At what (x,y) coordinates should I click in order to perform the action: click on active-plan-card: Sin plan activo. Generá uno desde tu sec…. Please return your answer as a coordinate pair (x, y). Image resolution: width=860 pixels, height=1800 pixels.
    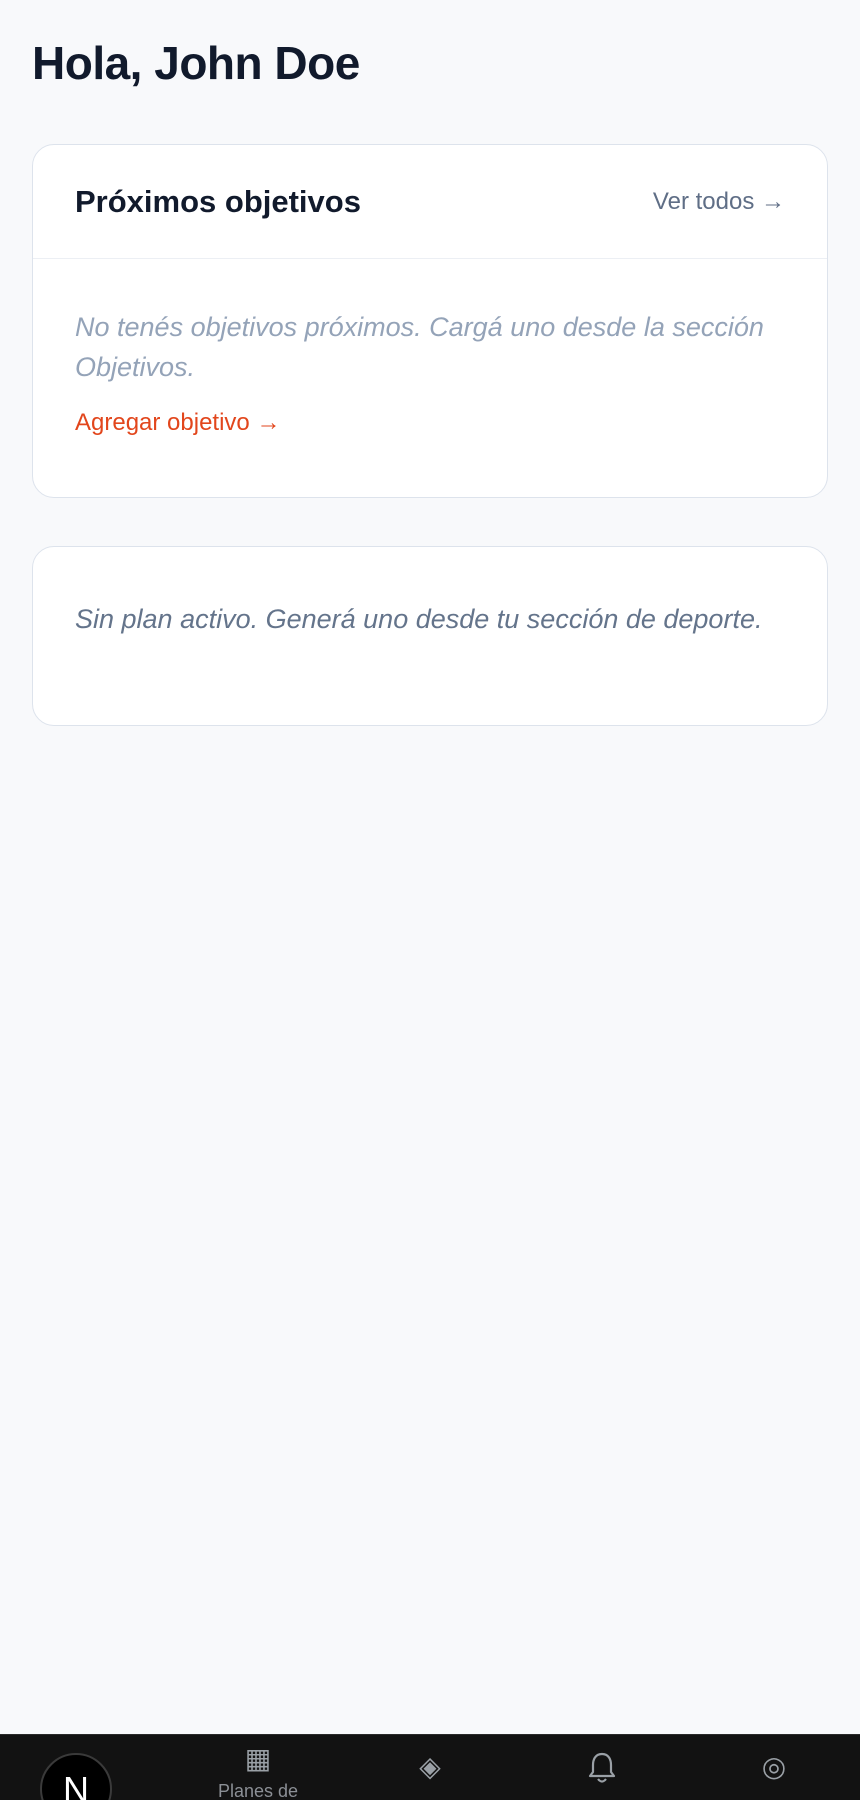
    Looking at the image, I should click on (430, 636).